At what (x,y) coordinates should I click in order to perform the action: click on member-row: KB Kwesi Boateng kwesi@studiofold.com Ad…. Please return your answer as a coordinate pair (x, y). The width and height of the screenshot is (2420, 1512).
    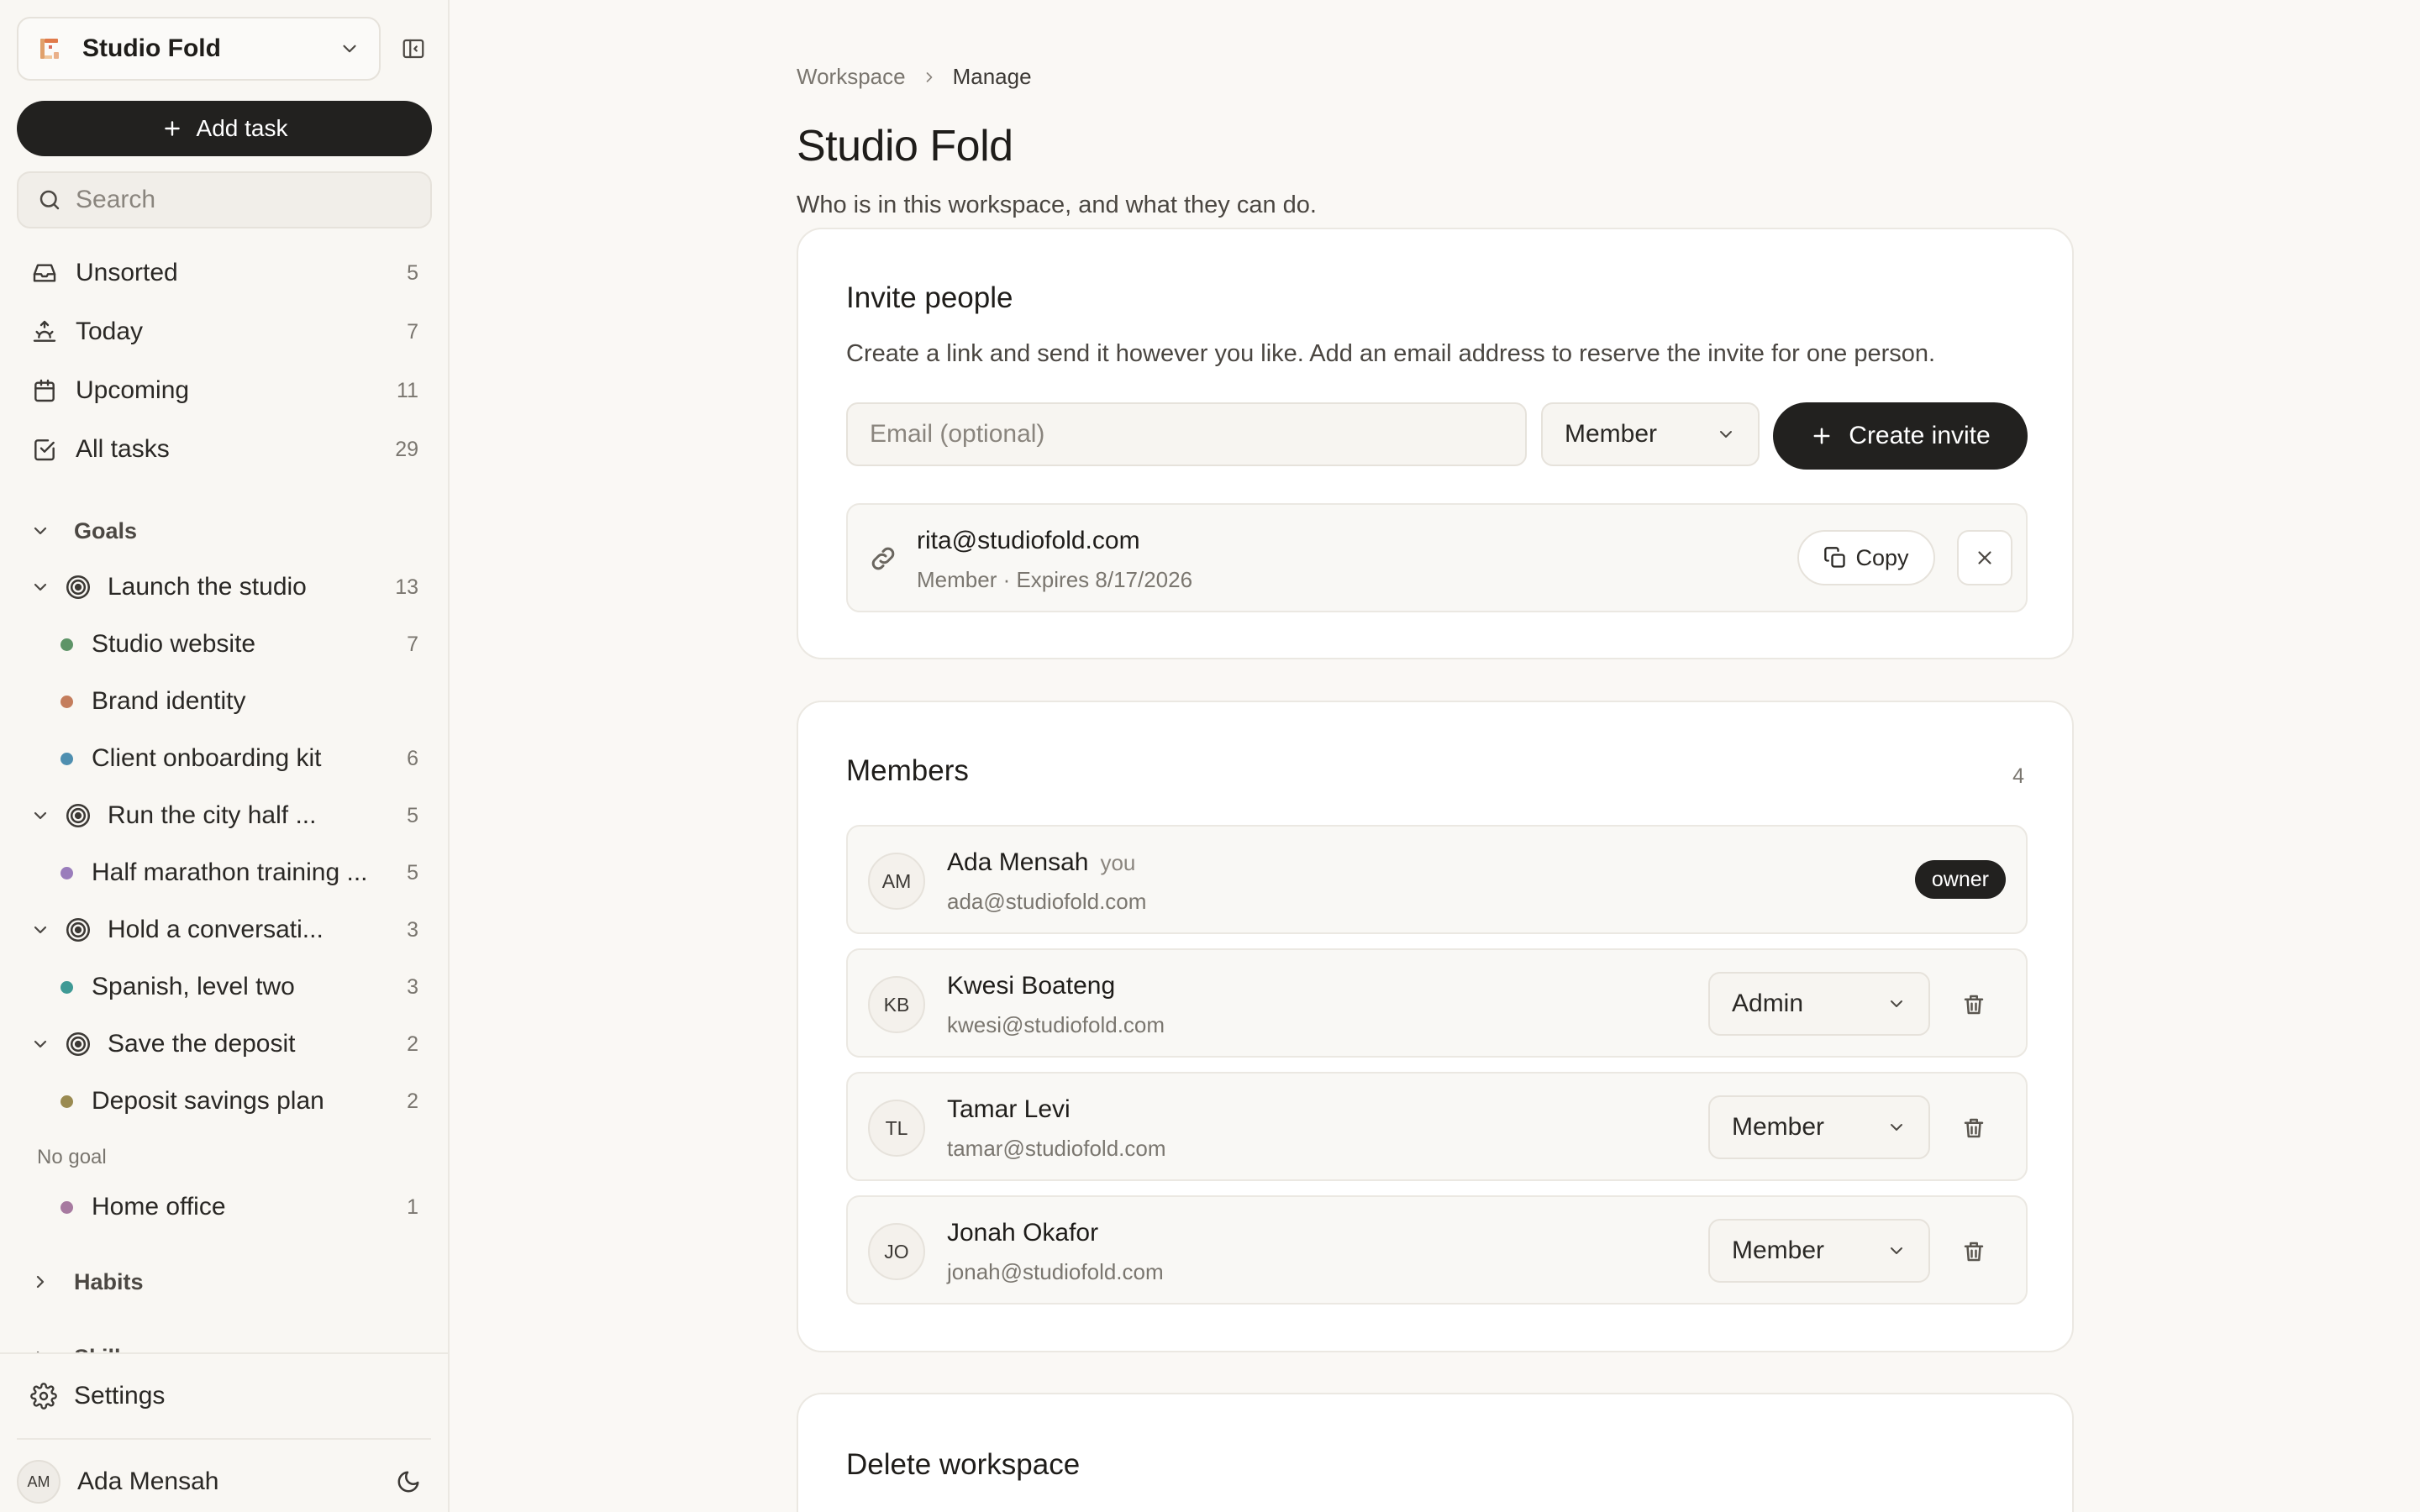
    Looking at the image, I should click on (1437, 1003).